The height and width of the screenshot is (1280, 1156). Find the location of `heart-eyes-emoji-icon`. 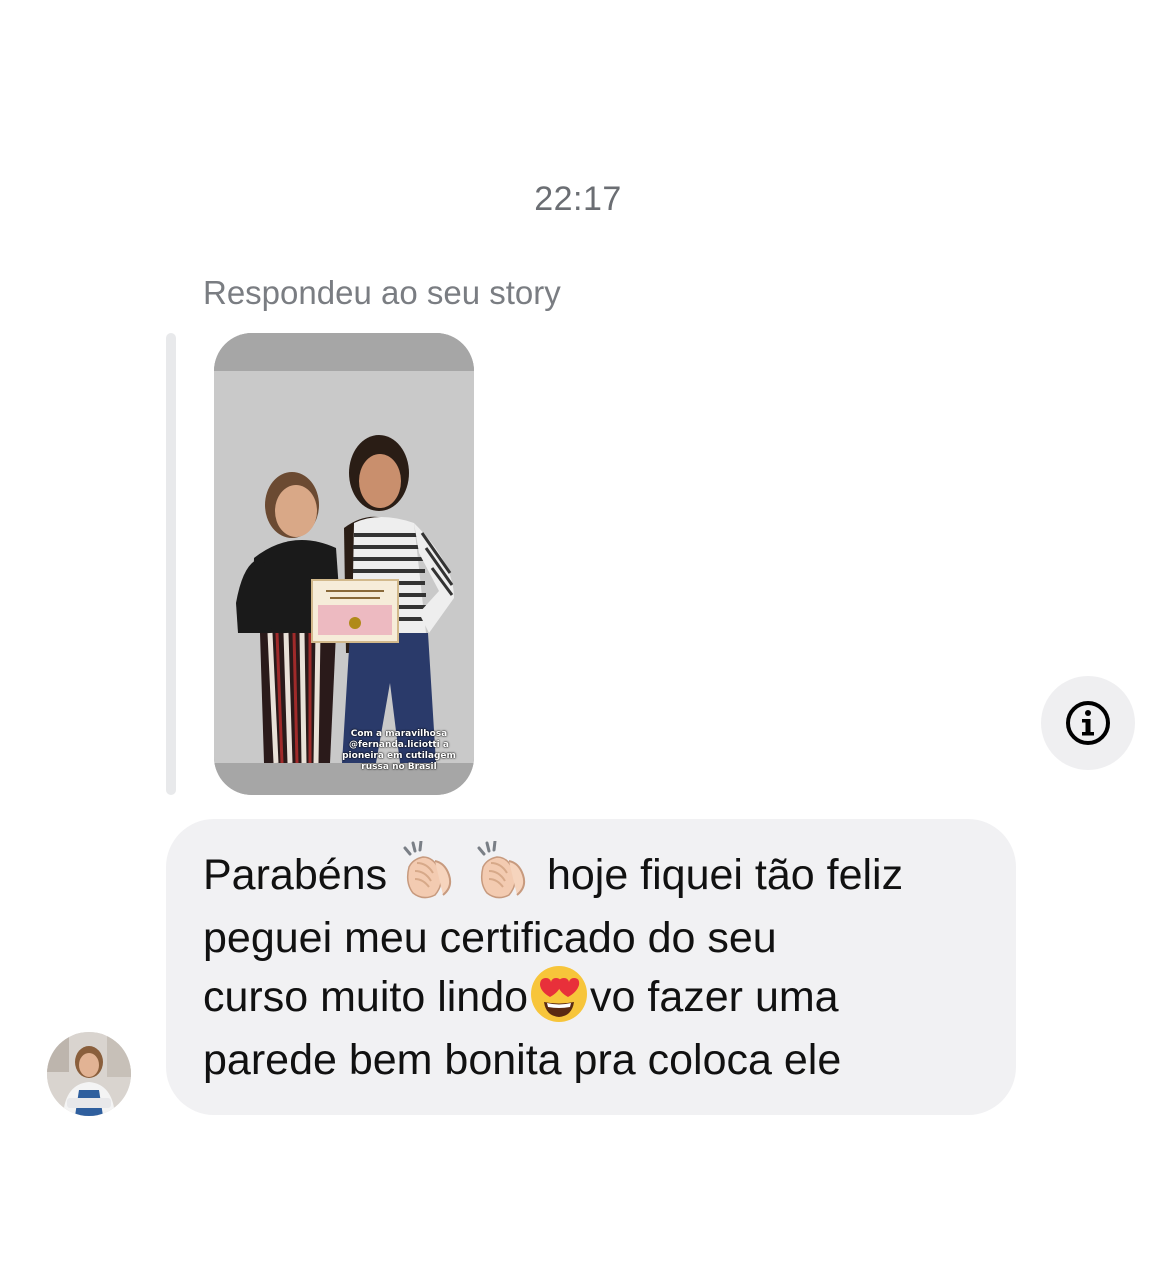

heart-eyes-emoji-icon is located at coordinates (559, 993).